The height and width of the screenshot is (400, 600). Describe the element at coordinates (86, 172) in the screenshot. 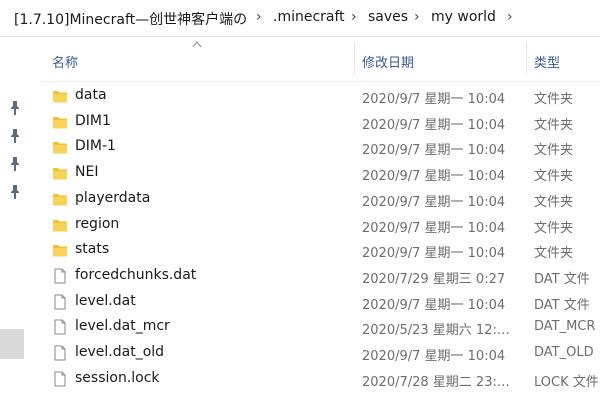

I see `file-name: NEI` at that location.